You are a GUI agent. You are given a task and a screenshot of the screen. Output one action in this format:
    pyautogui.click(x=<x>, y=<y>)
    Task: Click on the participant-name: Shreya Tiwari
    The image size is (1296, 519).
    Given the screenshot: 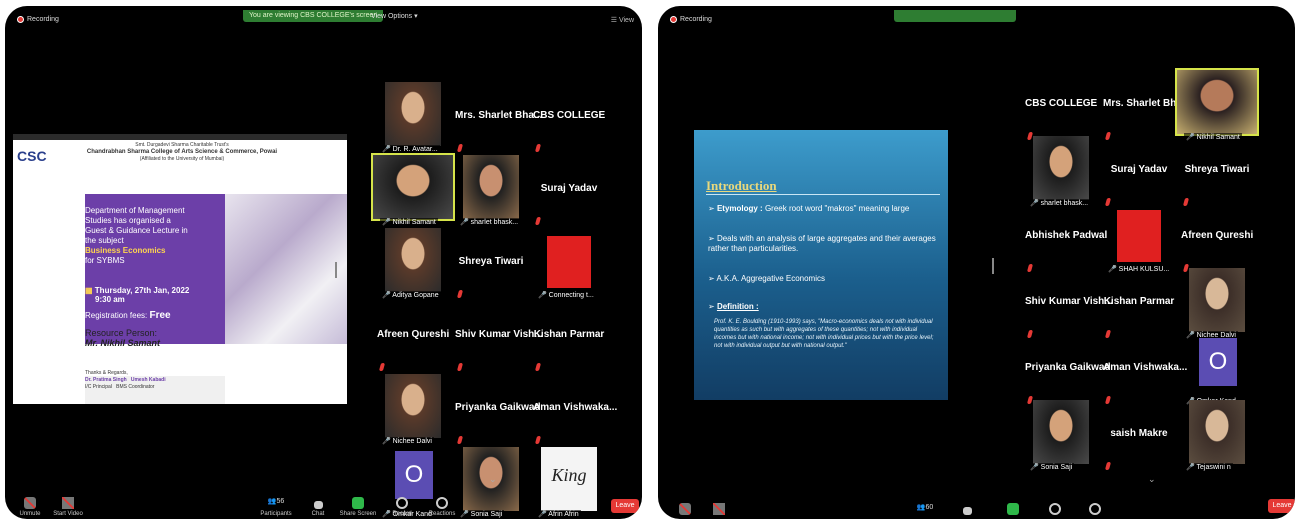 What is the action you would take?
    pyautogui.click(x=491, y=261)
    